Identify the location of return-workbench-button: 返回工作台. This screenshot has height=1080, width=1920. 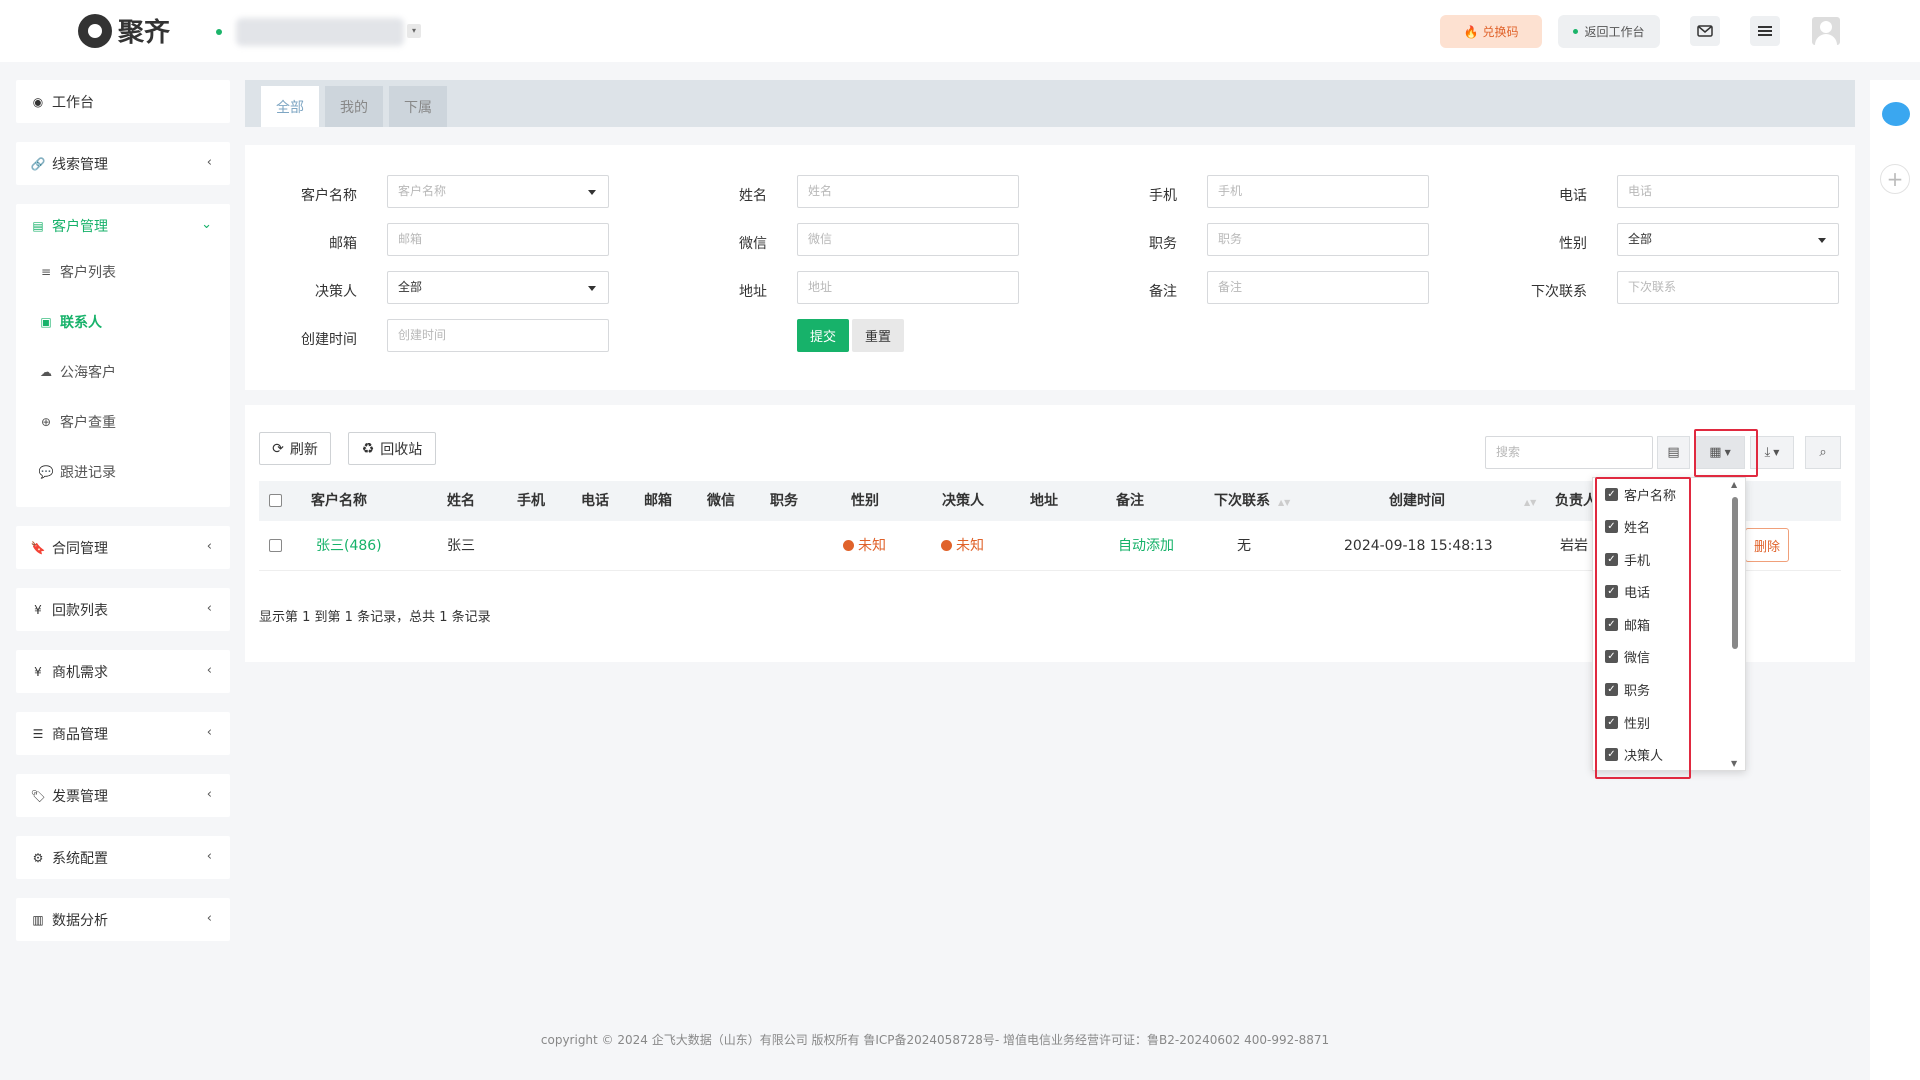
(1609, 31).